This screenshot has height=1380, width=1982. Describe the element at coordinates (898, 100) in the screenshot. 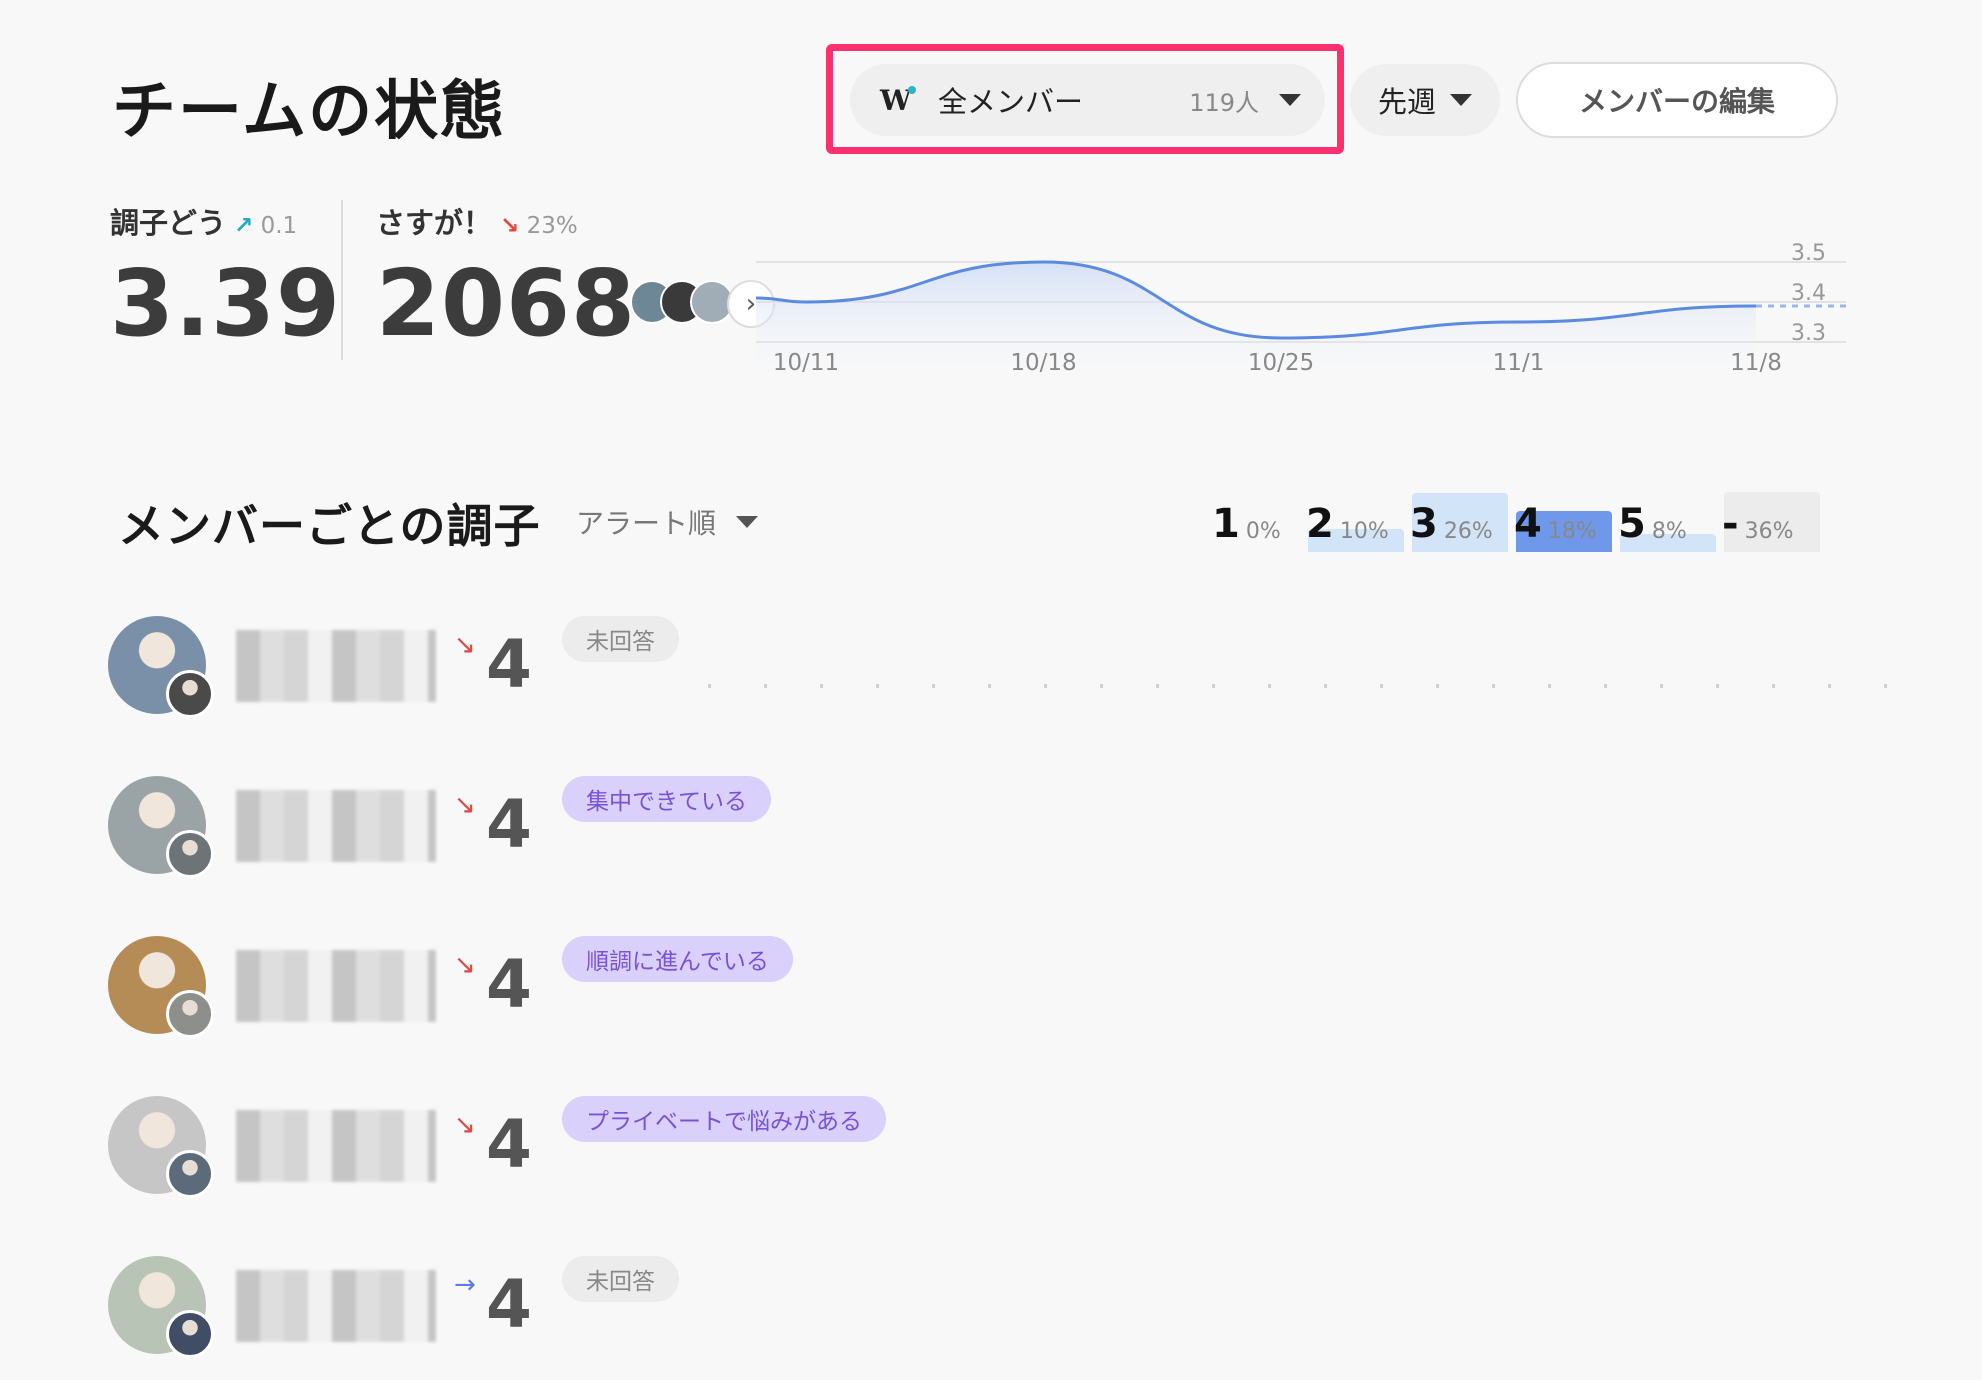

I see `workspace-logo-icon: W` at that location.